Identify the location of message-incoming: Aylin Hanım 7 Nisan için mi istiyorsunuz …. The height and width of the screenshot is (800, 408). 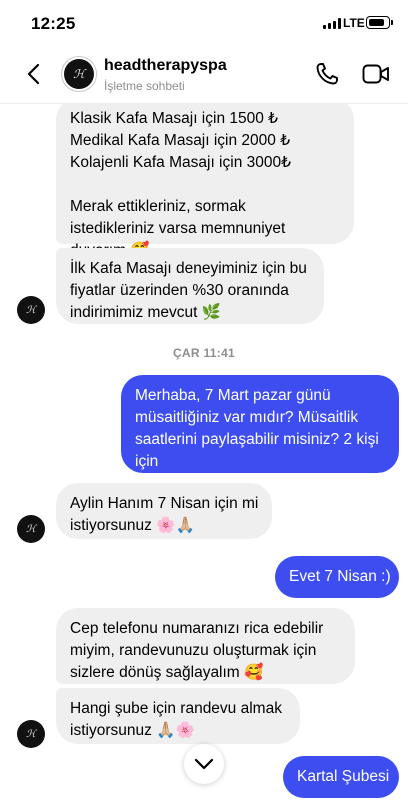
(164, 511).